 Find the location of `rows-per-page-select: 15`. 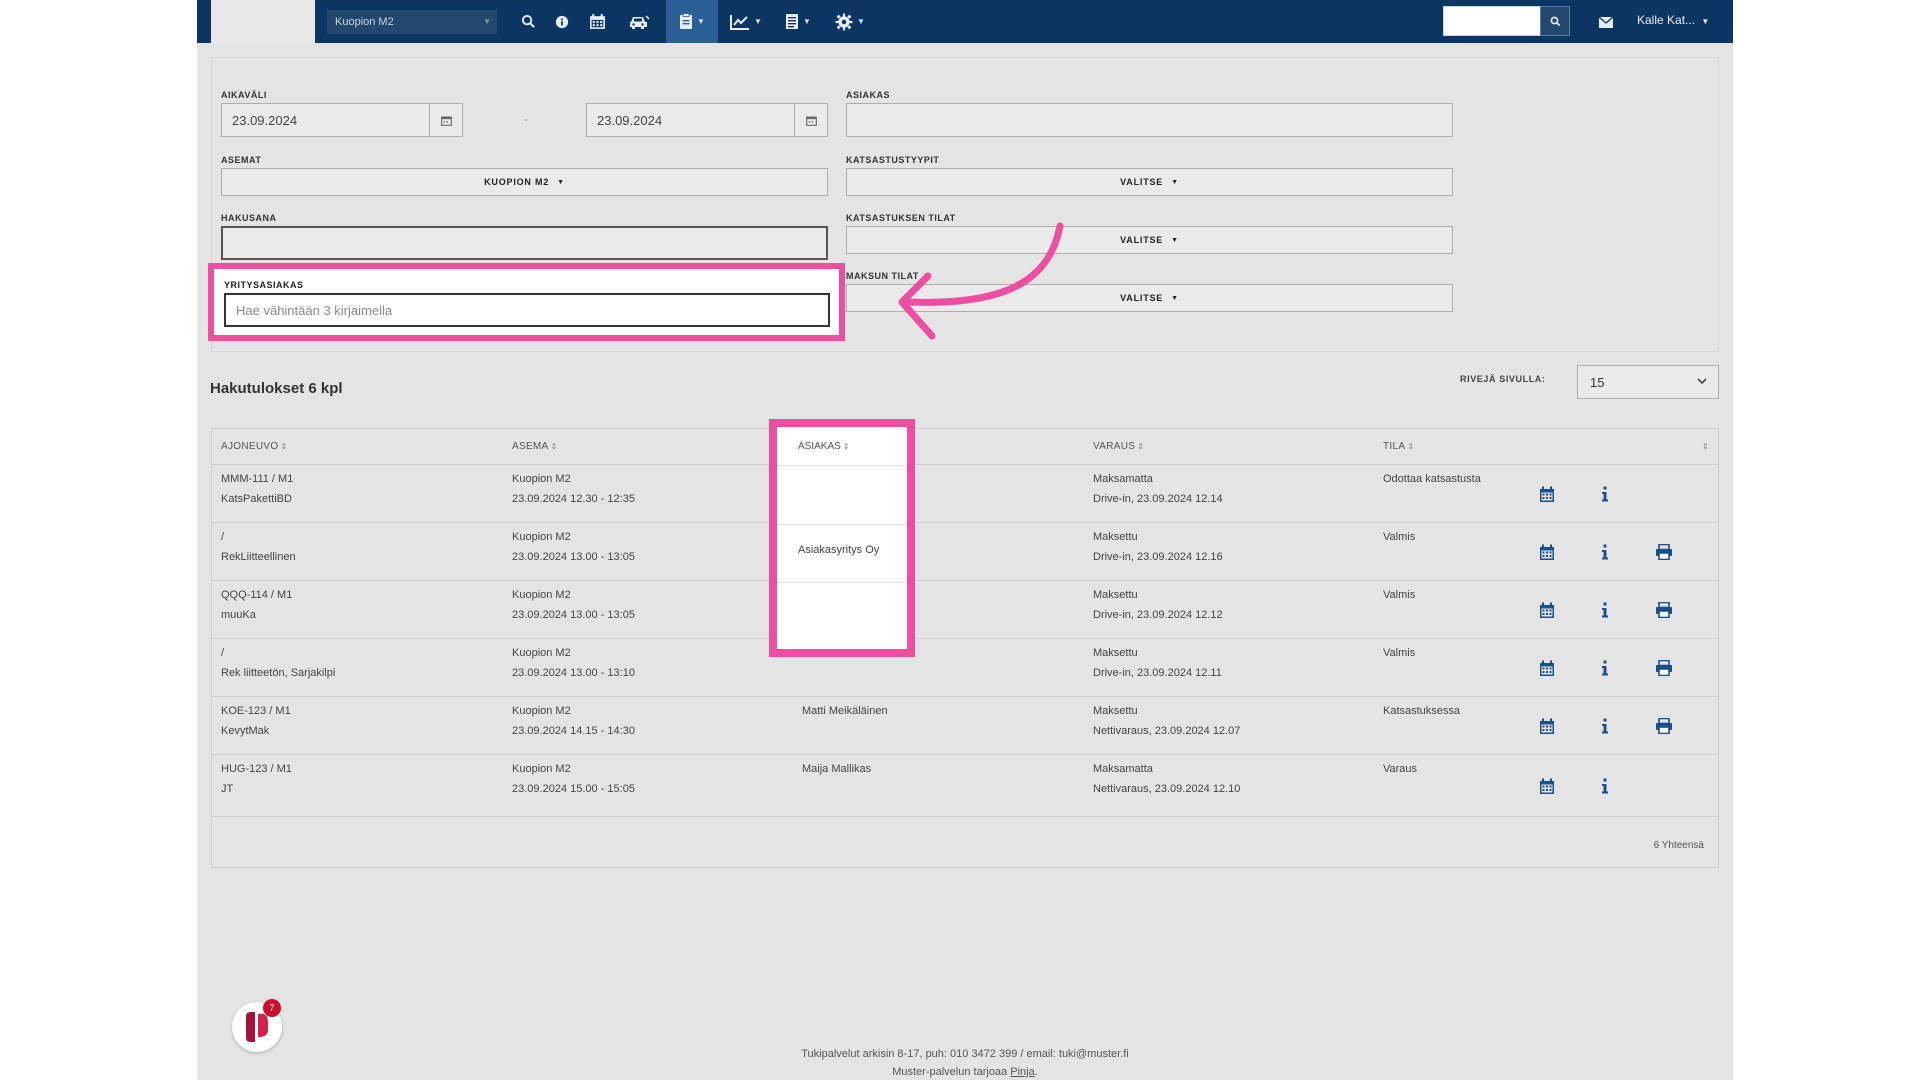

rows-per-page-select: 15 is located at coordinates (1648, 382).